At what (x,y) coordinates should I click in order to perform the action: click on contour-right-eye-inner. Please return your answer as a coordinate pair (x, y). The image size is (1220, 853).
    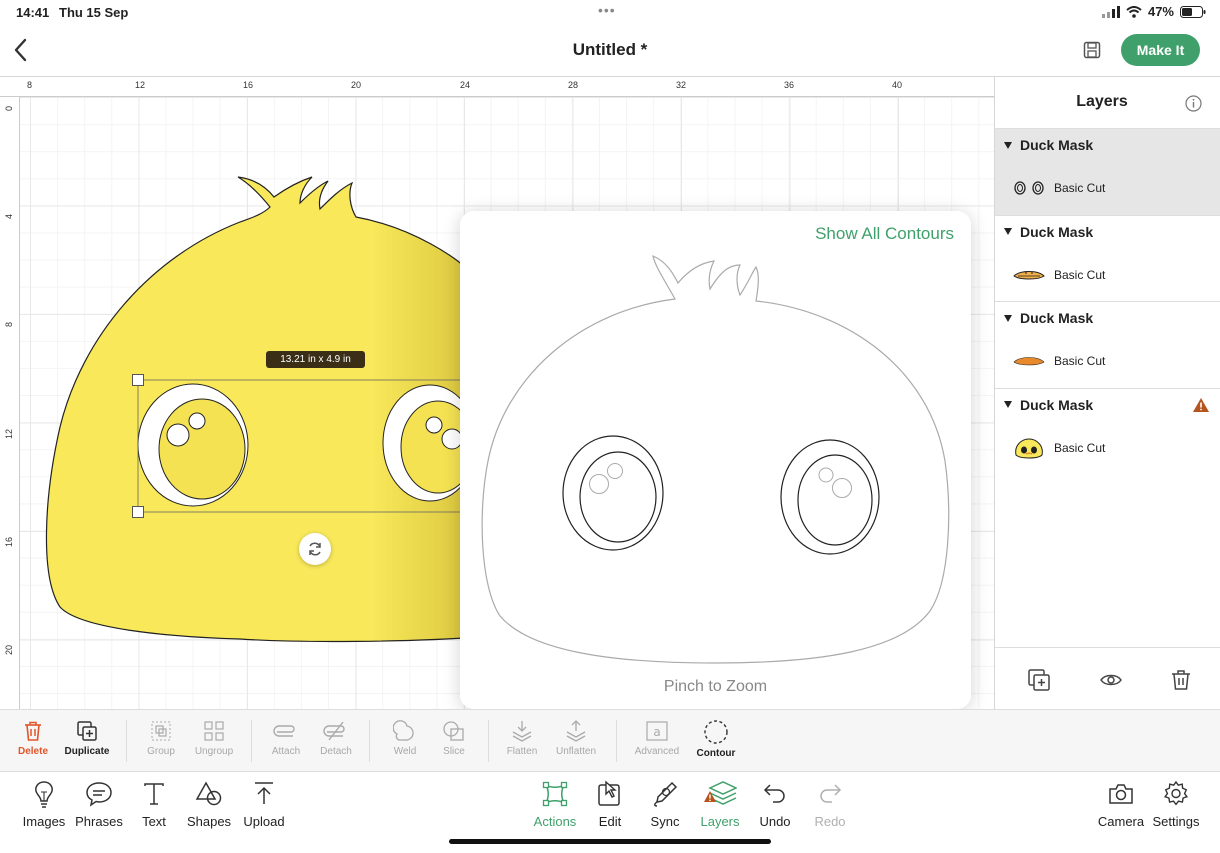
    Looking at the image, I should click on (835, 500).